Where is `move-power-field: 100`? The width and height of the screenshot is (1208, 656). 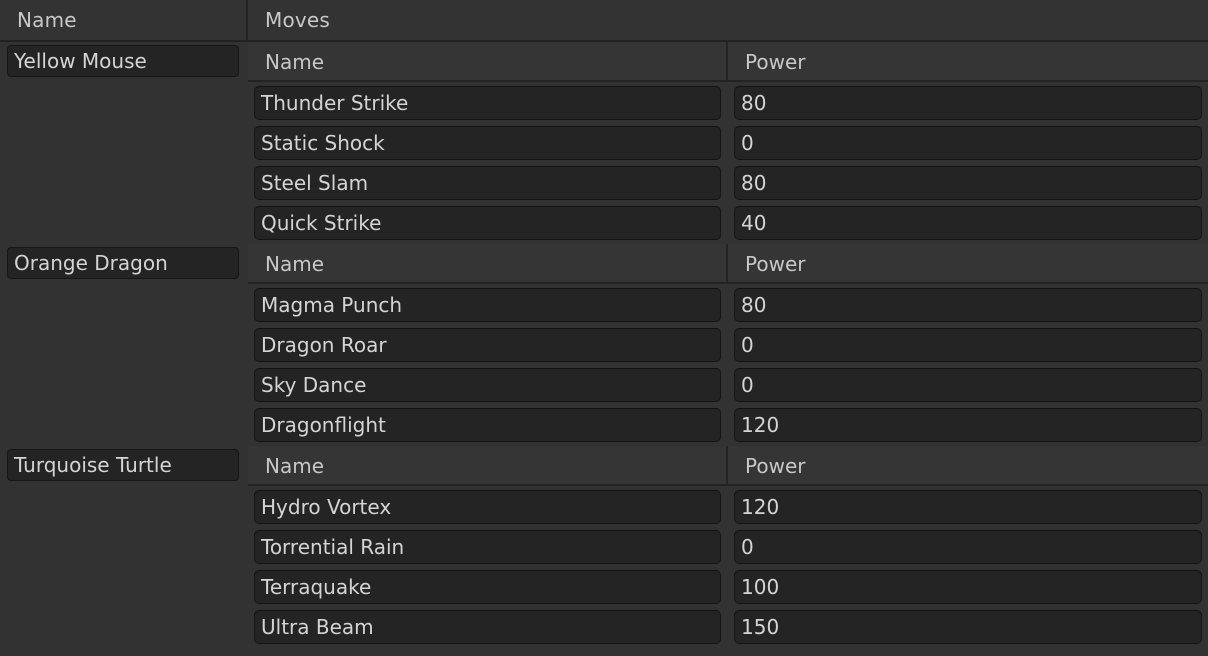 move-power-field: 100 is located at coordinates (968, 587).